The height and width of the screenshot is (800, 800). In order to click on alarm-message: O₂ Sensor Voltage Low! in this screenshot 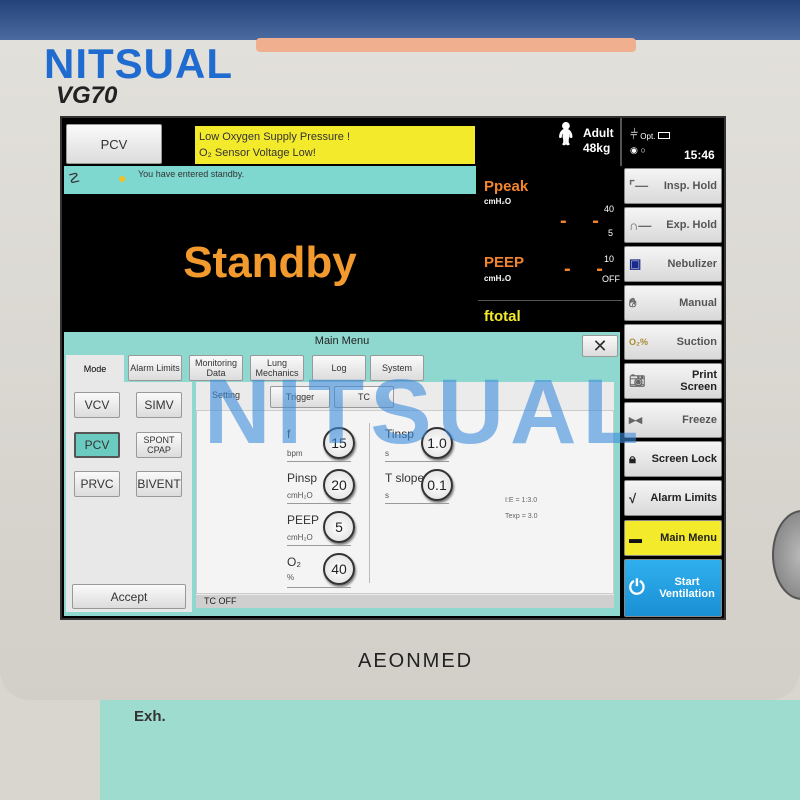, I will do `click(257, 153)`.